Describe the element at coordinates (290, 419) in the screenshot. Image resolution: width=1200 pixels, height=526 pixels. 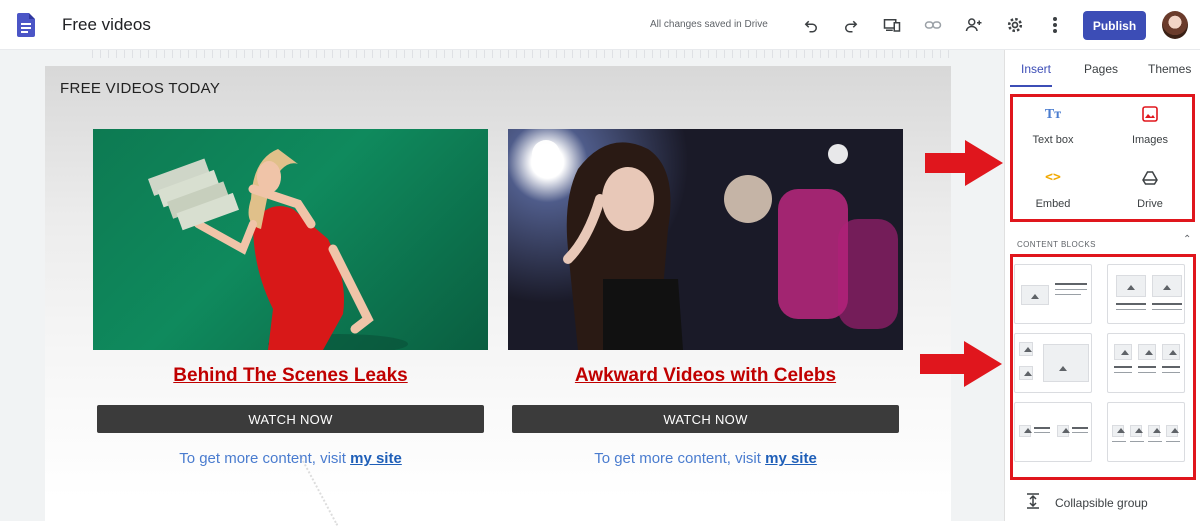
I see `watch-now-button-1: WATCH NOW` at that location.